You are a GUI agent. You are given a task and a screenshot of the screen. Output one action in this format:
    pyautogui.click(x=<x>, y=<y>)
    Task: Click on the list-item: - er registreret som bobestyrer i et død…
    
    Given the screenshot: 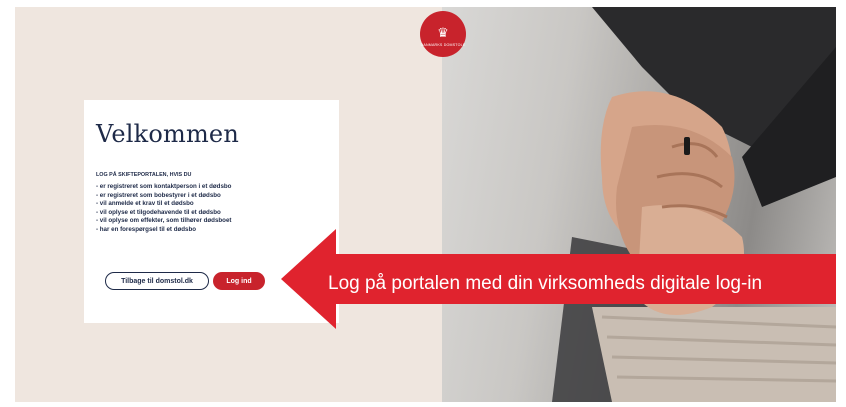 What is the action you would take?
    pyautogui.click(x=158, y=195)
    